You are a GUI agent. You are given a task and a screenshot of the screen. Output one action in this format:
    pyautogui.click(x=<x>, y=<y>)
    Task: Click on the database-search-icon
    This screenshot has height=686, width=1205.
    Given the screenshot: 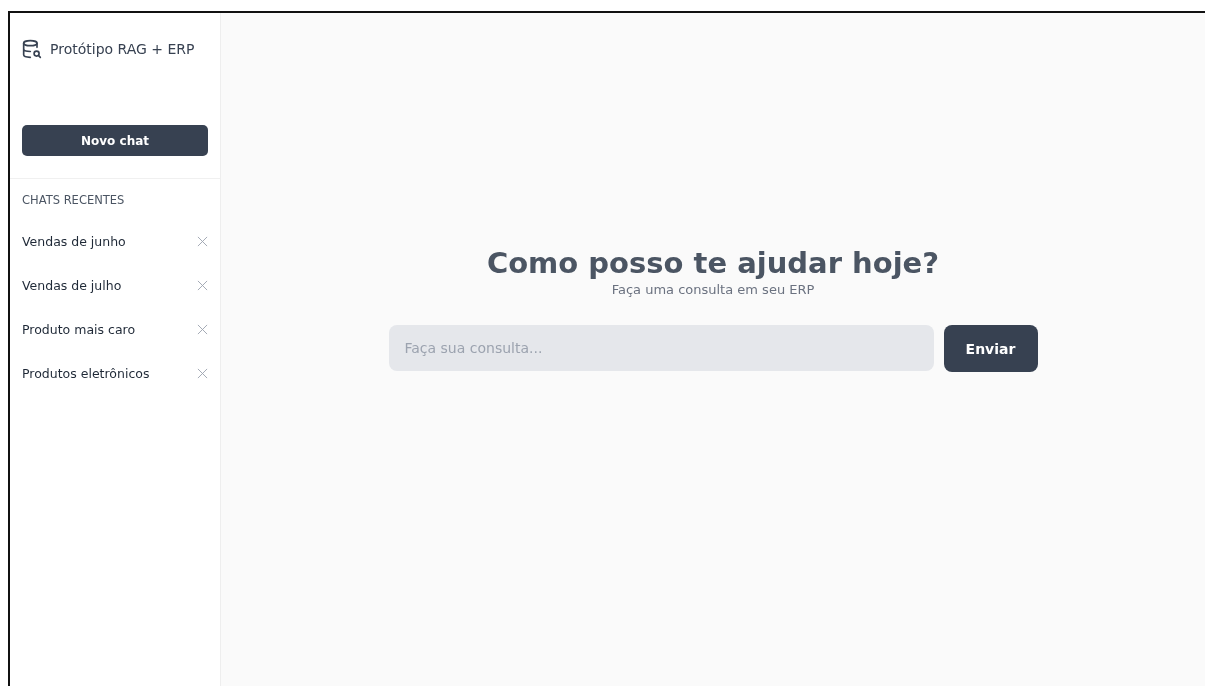 What is the action you would take?
    pyautogui.click(x=32, y=49)
    